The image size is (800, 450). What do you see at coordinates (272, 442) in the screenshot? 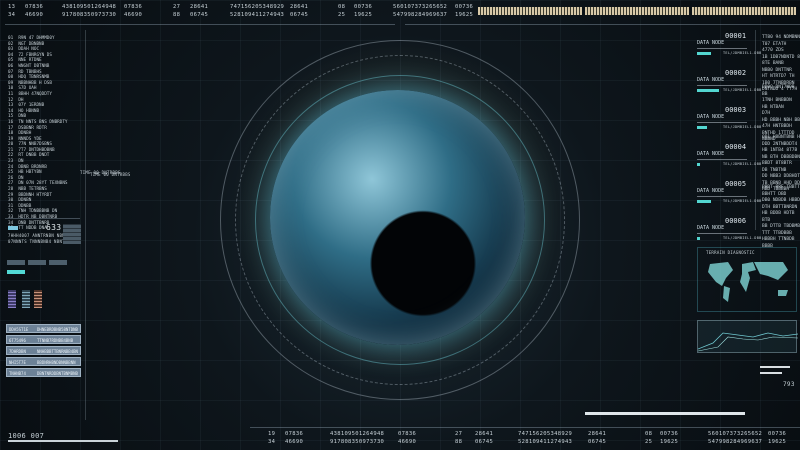
I see `bottom-rows-cell: 34` at bounding box center [272, 442].